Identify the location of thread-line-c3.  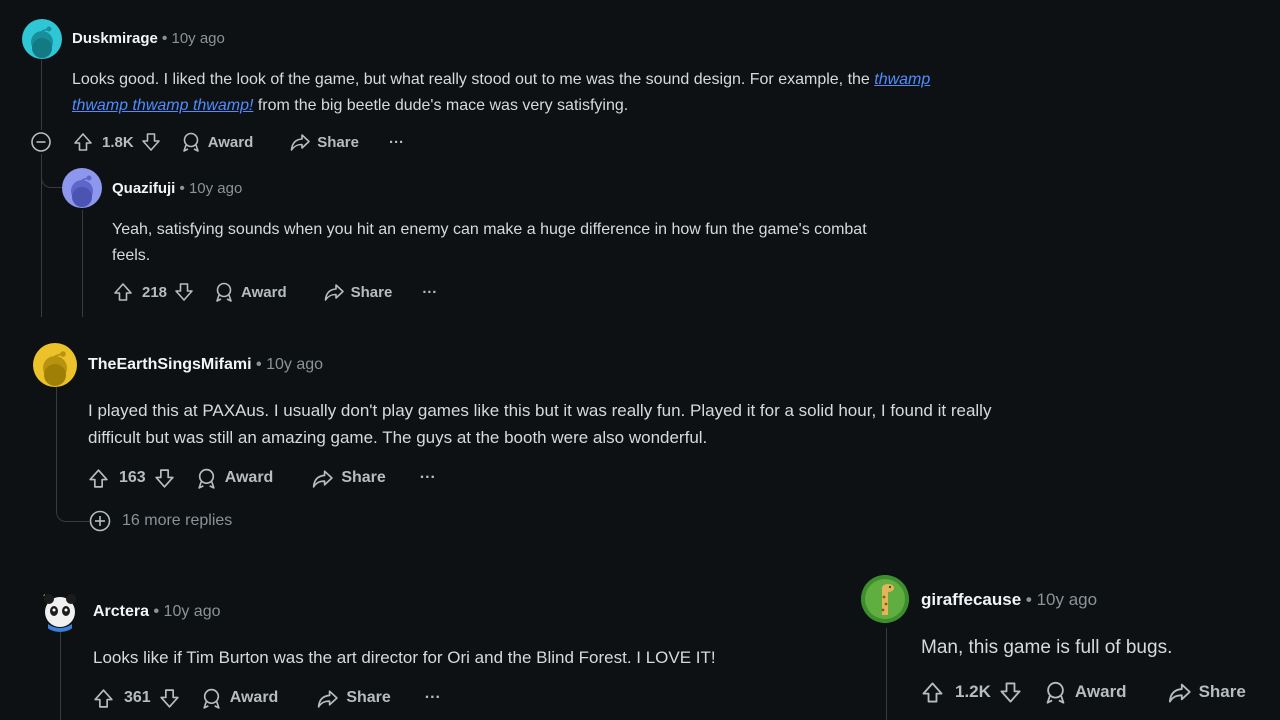
(56, 446).